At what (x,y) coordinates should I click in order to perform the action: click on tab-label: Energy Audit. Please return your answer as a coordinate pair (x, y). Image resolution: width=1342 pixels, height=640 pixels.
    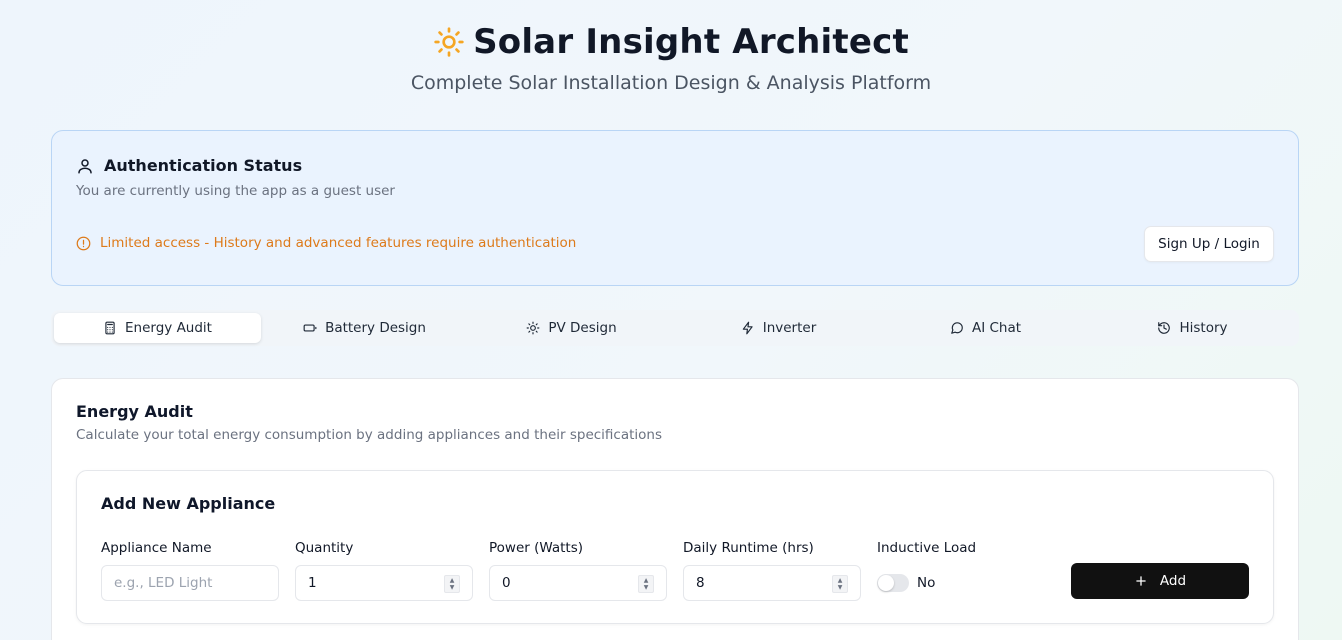
    Looking at the image, I should click on (168, 328).